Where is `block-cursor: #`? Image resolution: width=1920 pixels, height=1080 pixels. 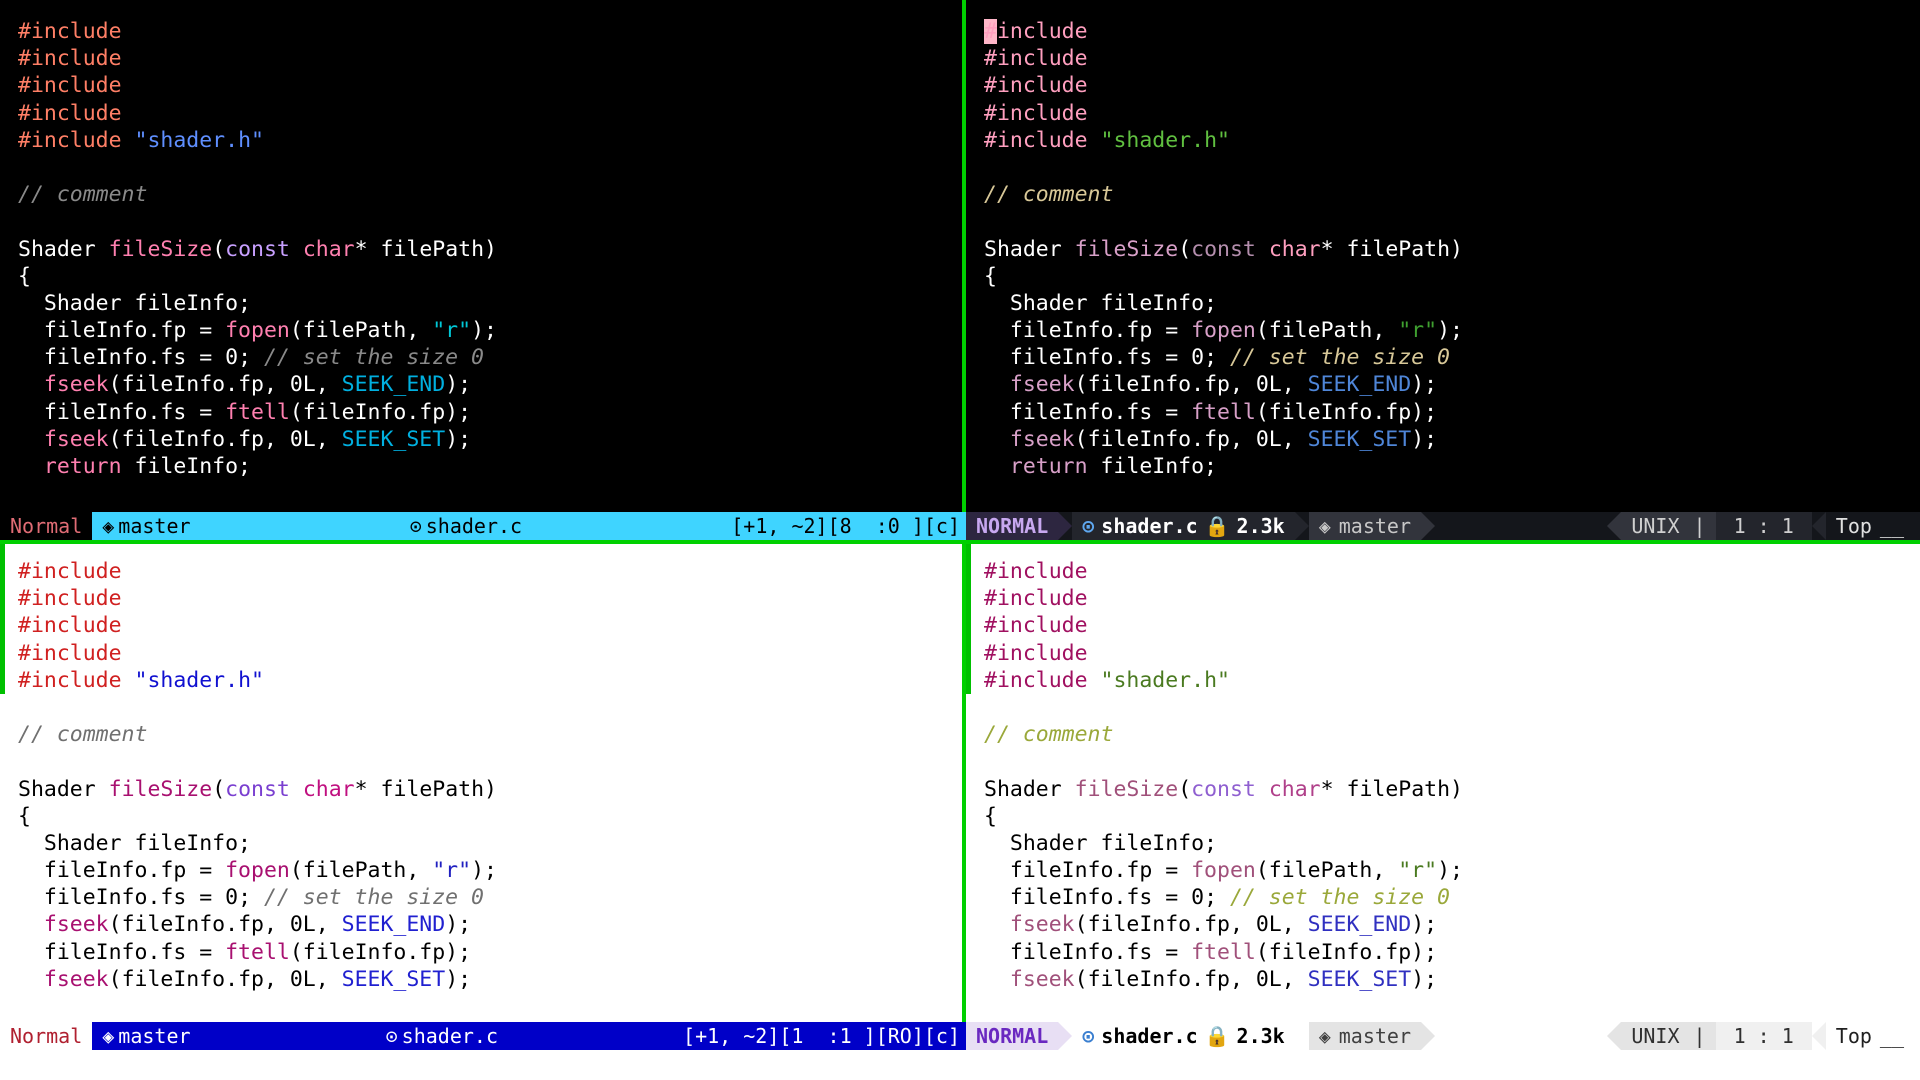
block-cursor: # is located at coordinates (990, 31).